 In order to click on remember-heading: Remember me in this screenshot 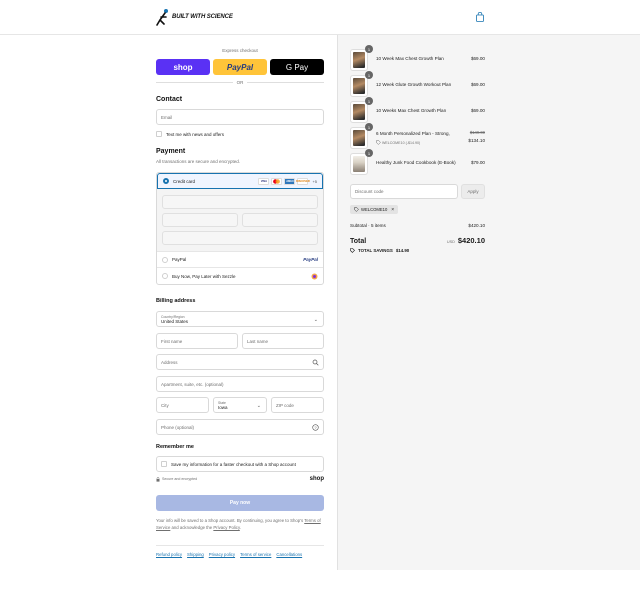, I will do `click(175, 447)`.